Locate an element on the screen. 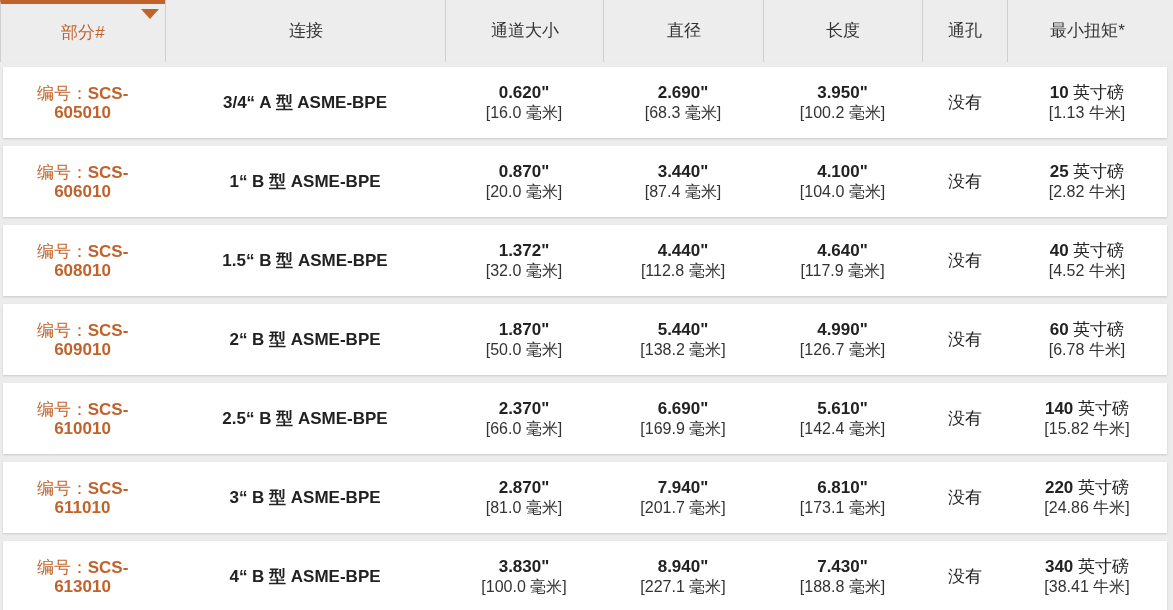  value-text: 4.100" is located at coordinates (842, 171).